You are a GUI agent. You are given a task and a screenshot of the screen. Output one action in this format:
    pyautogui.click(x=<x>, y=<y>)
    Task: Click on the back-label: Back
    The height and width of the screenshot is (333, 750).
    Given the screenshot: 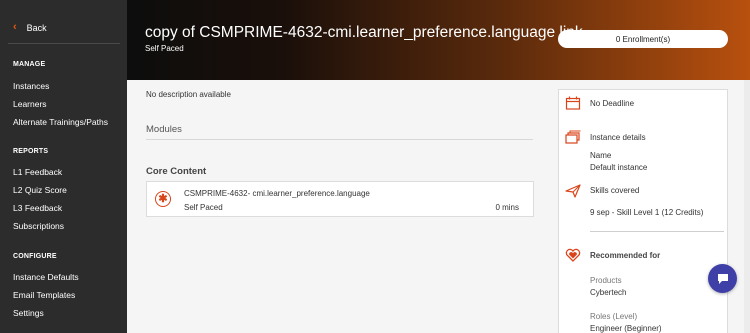 What is the action you would take?
    pyautogui.click(x=36, y=27)
    